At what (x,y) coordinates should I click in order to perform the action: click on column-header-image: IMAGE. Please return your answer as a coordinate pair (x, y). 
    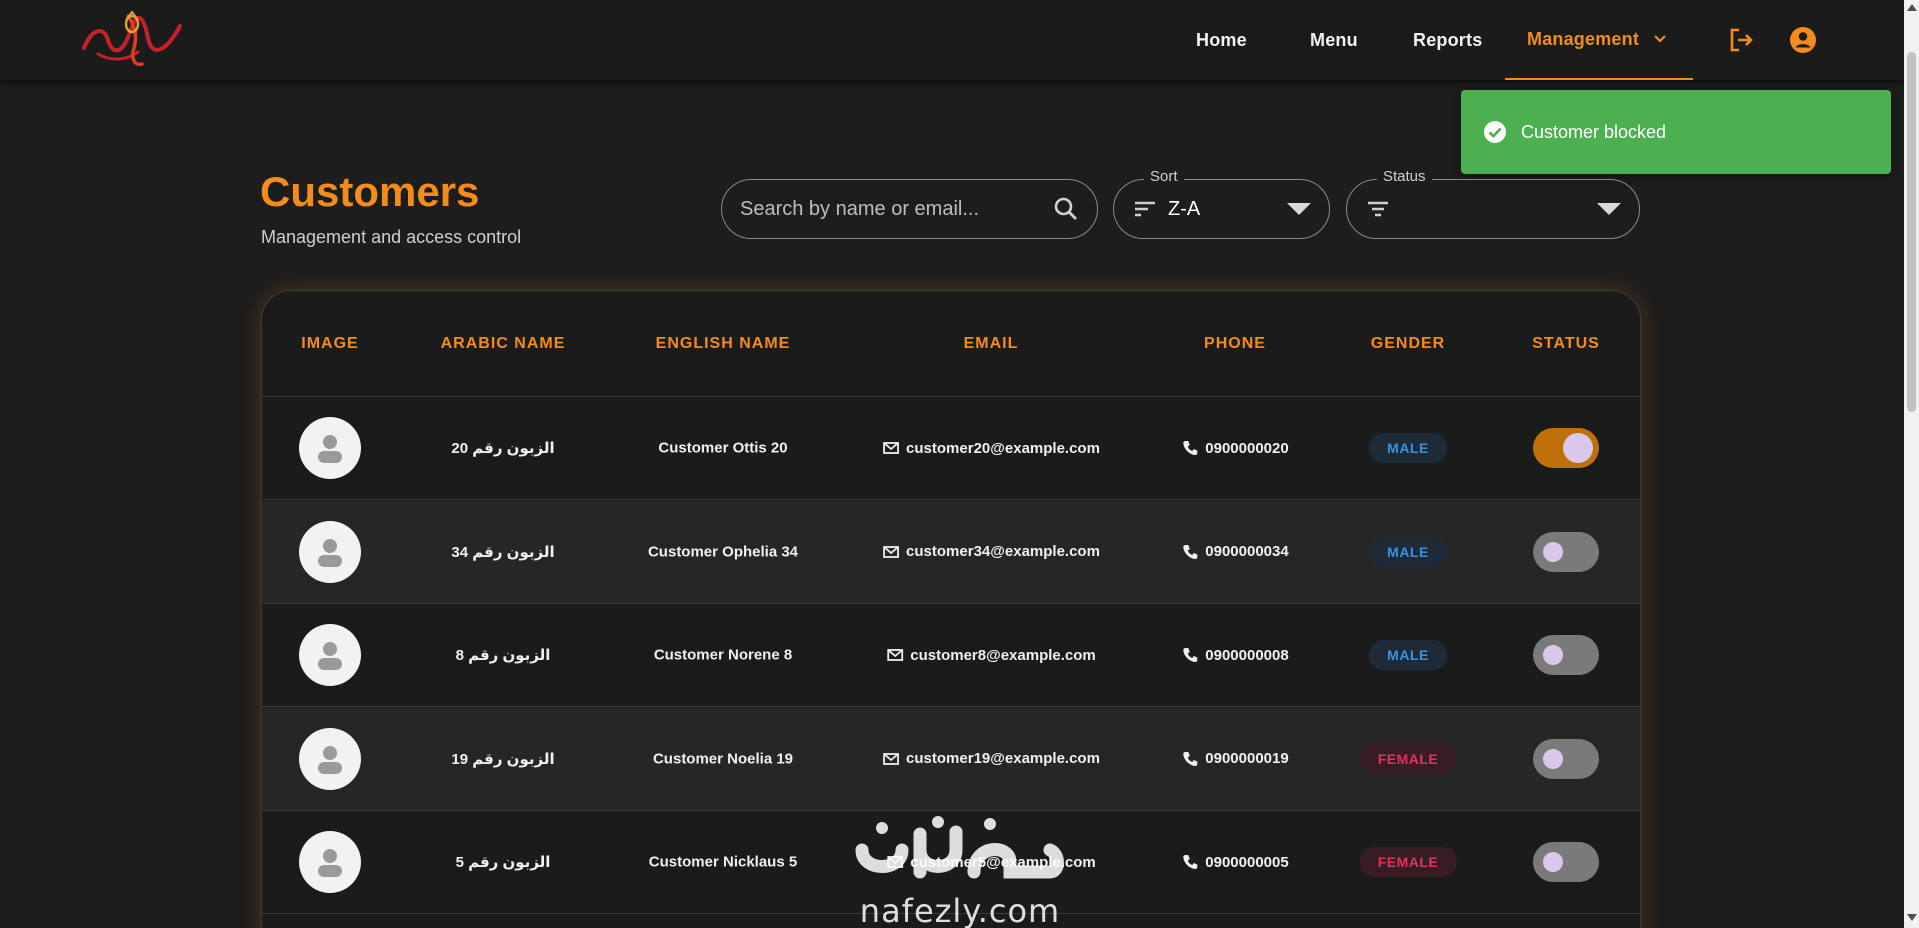
    Looking at the image, I should click on (330, 343).